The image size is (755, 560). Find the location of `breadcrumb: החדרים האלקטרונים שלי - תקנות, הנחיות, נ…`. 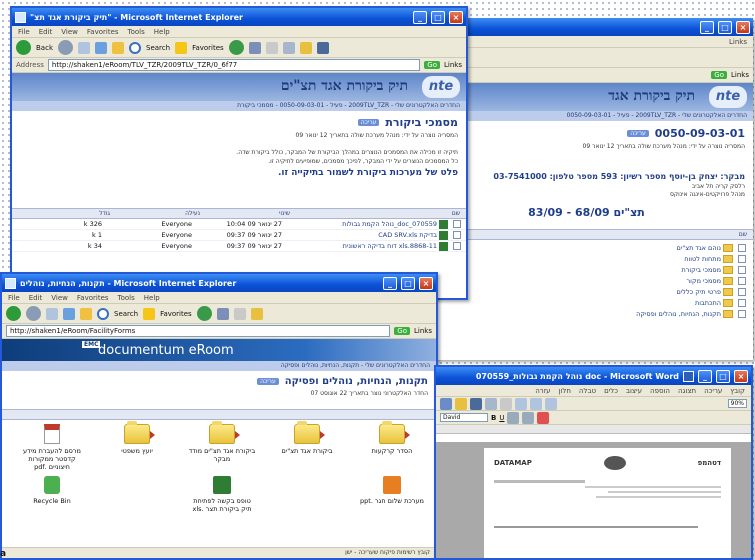

breadcrumb: החדרים האלקטרונים שלי - תקנות, הנחיות, נ… is located at coordinates (219, 366).